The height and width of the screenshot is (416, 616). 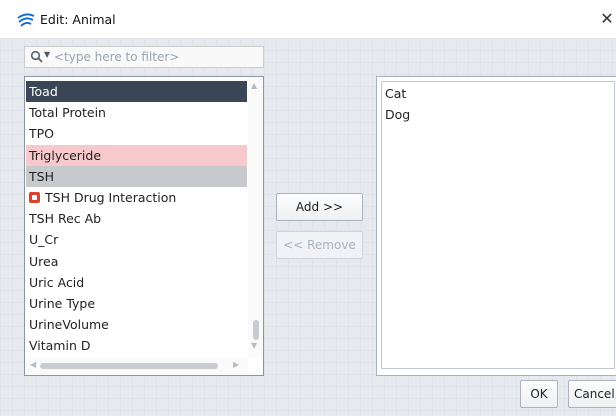 I want to click on scroll-down-icon: ▼, so click(x=254, y=345).